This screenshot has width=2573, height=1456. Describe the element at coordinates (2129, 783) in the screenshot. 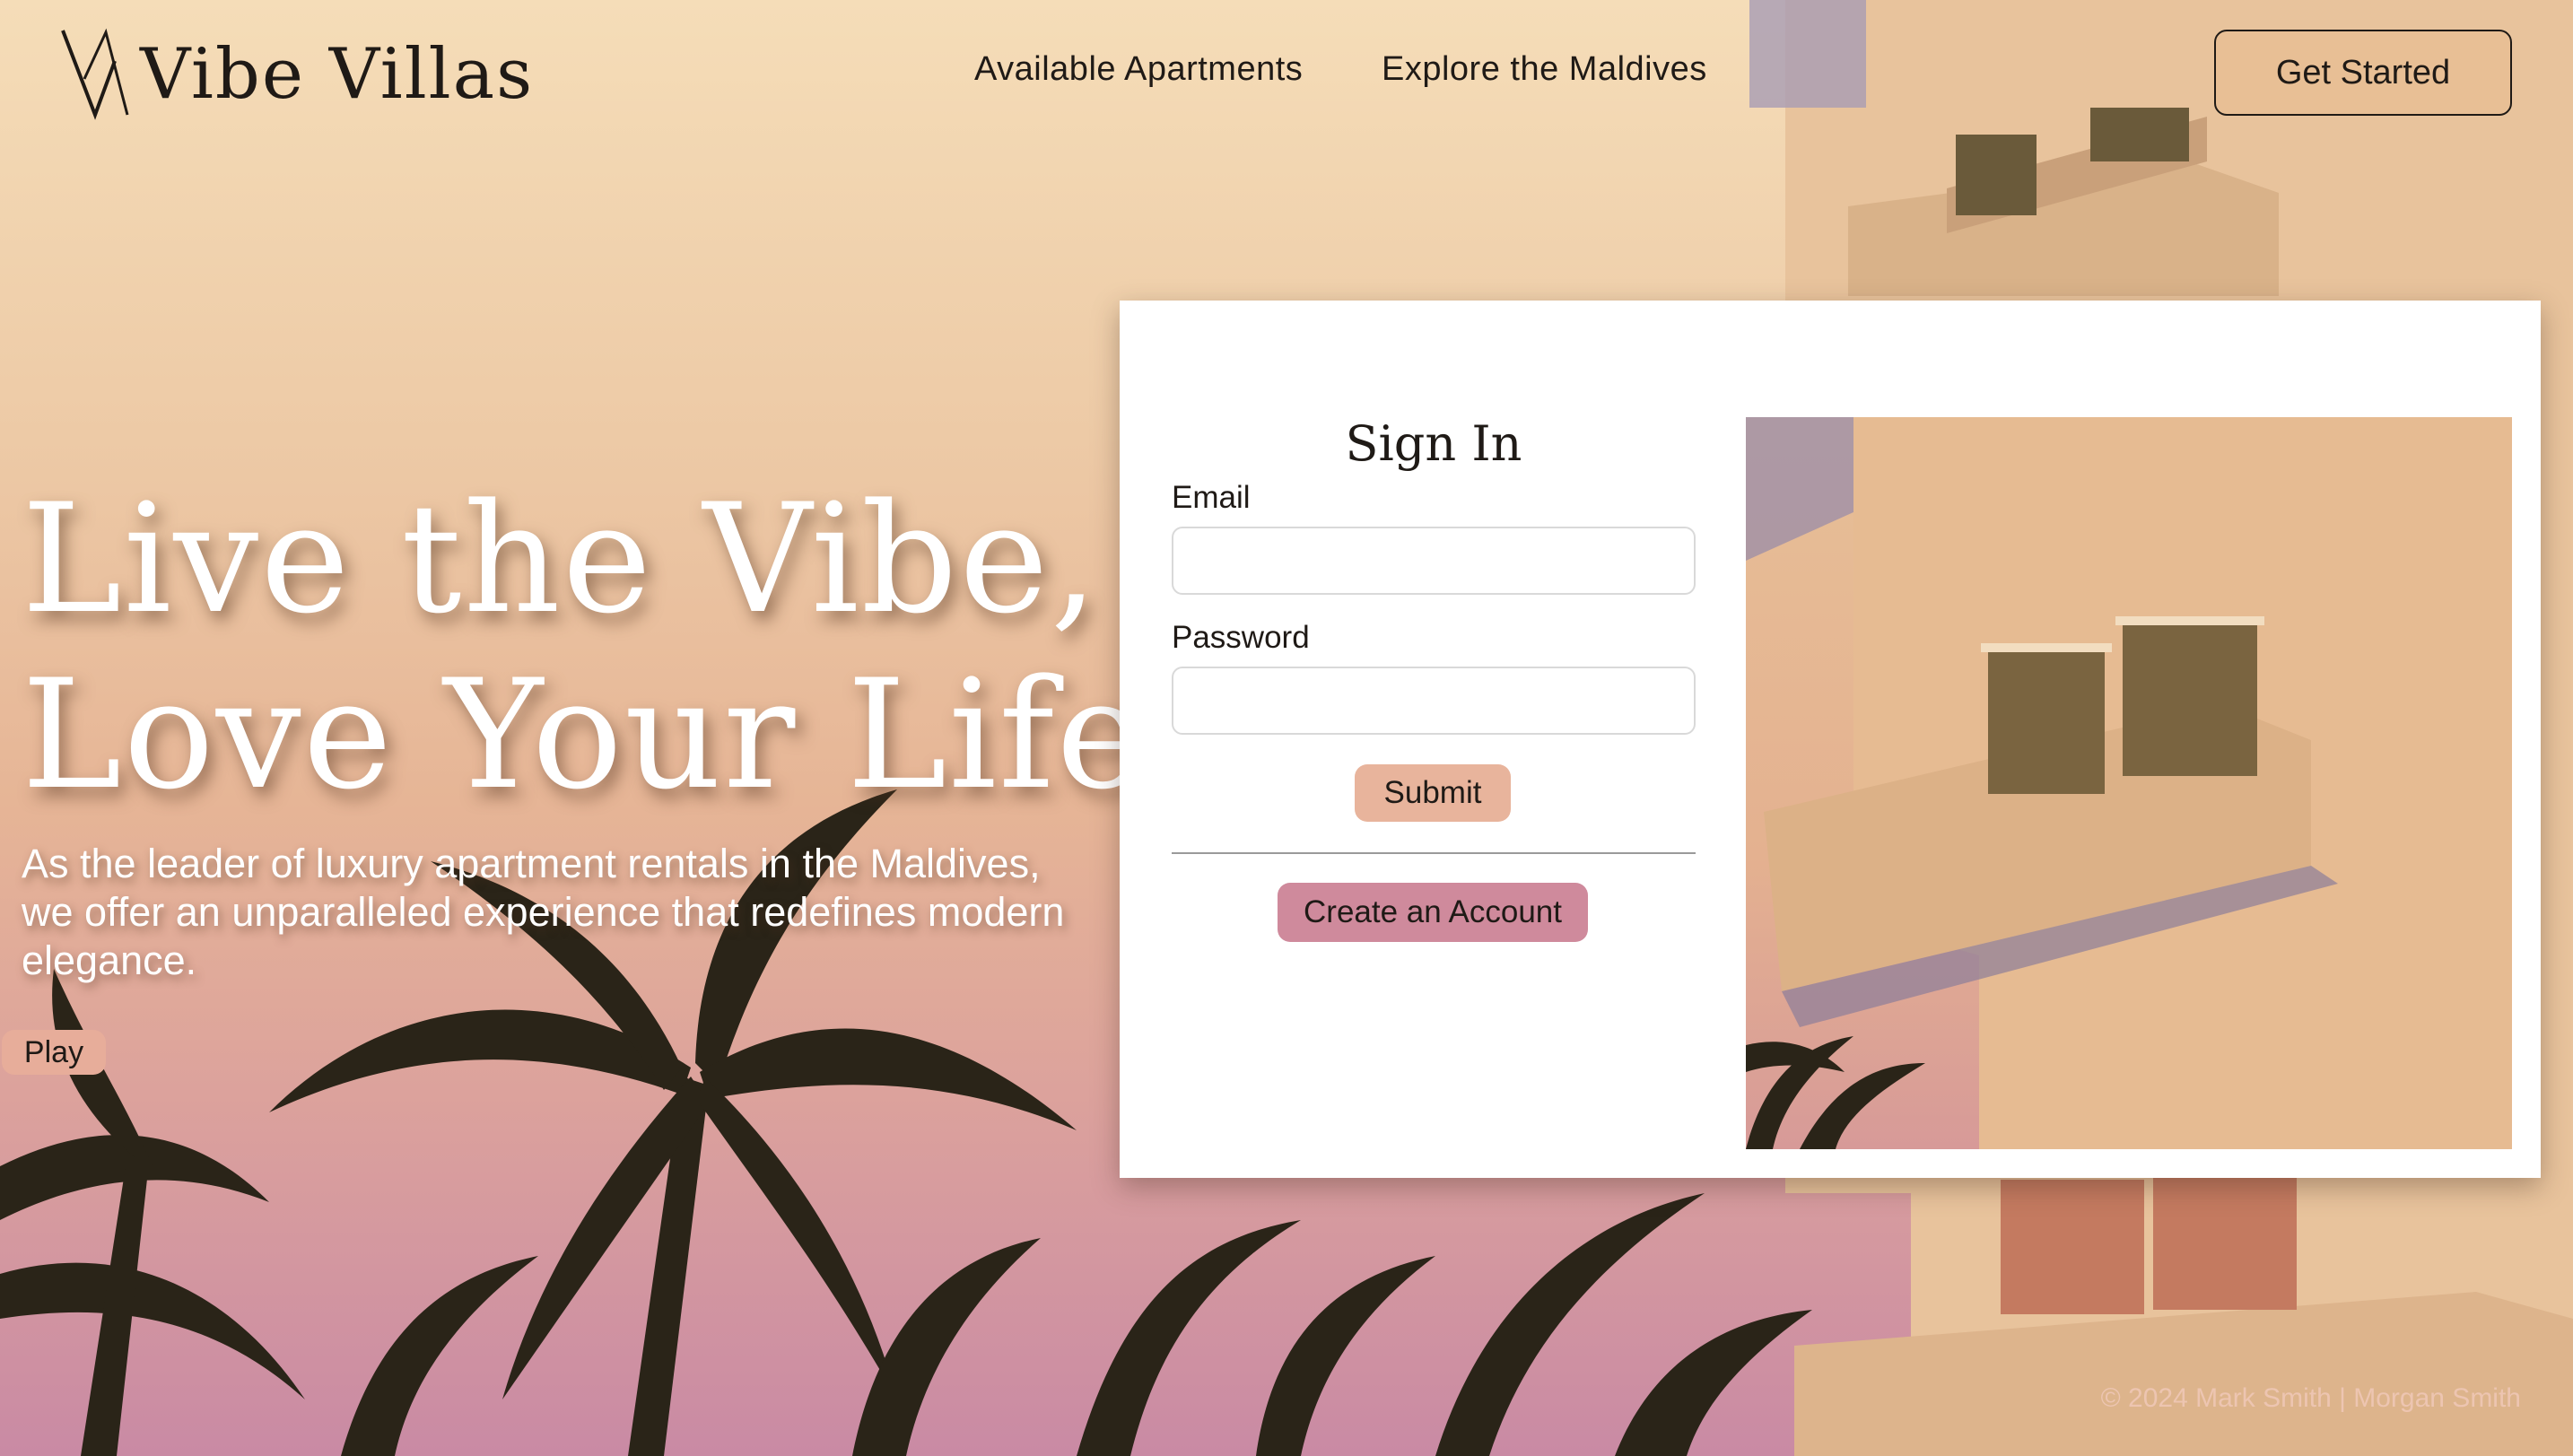

I see `building-photo` at that location.